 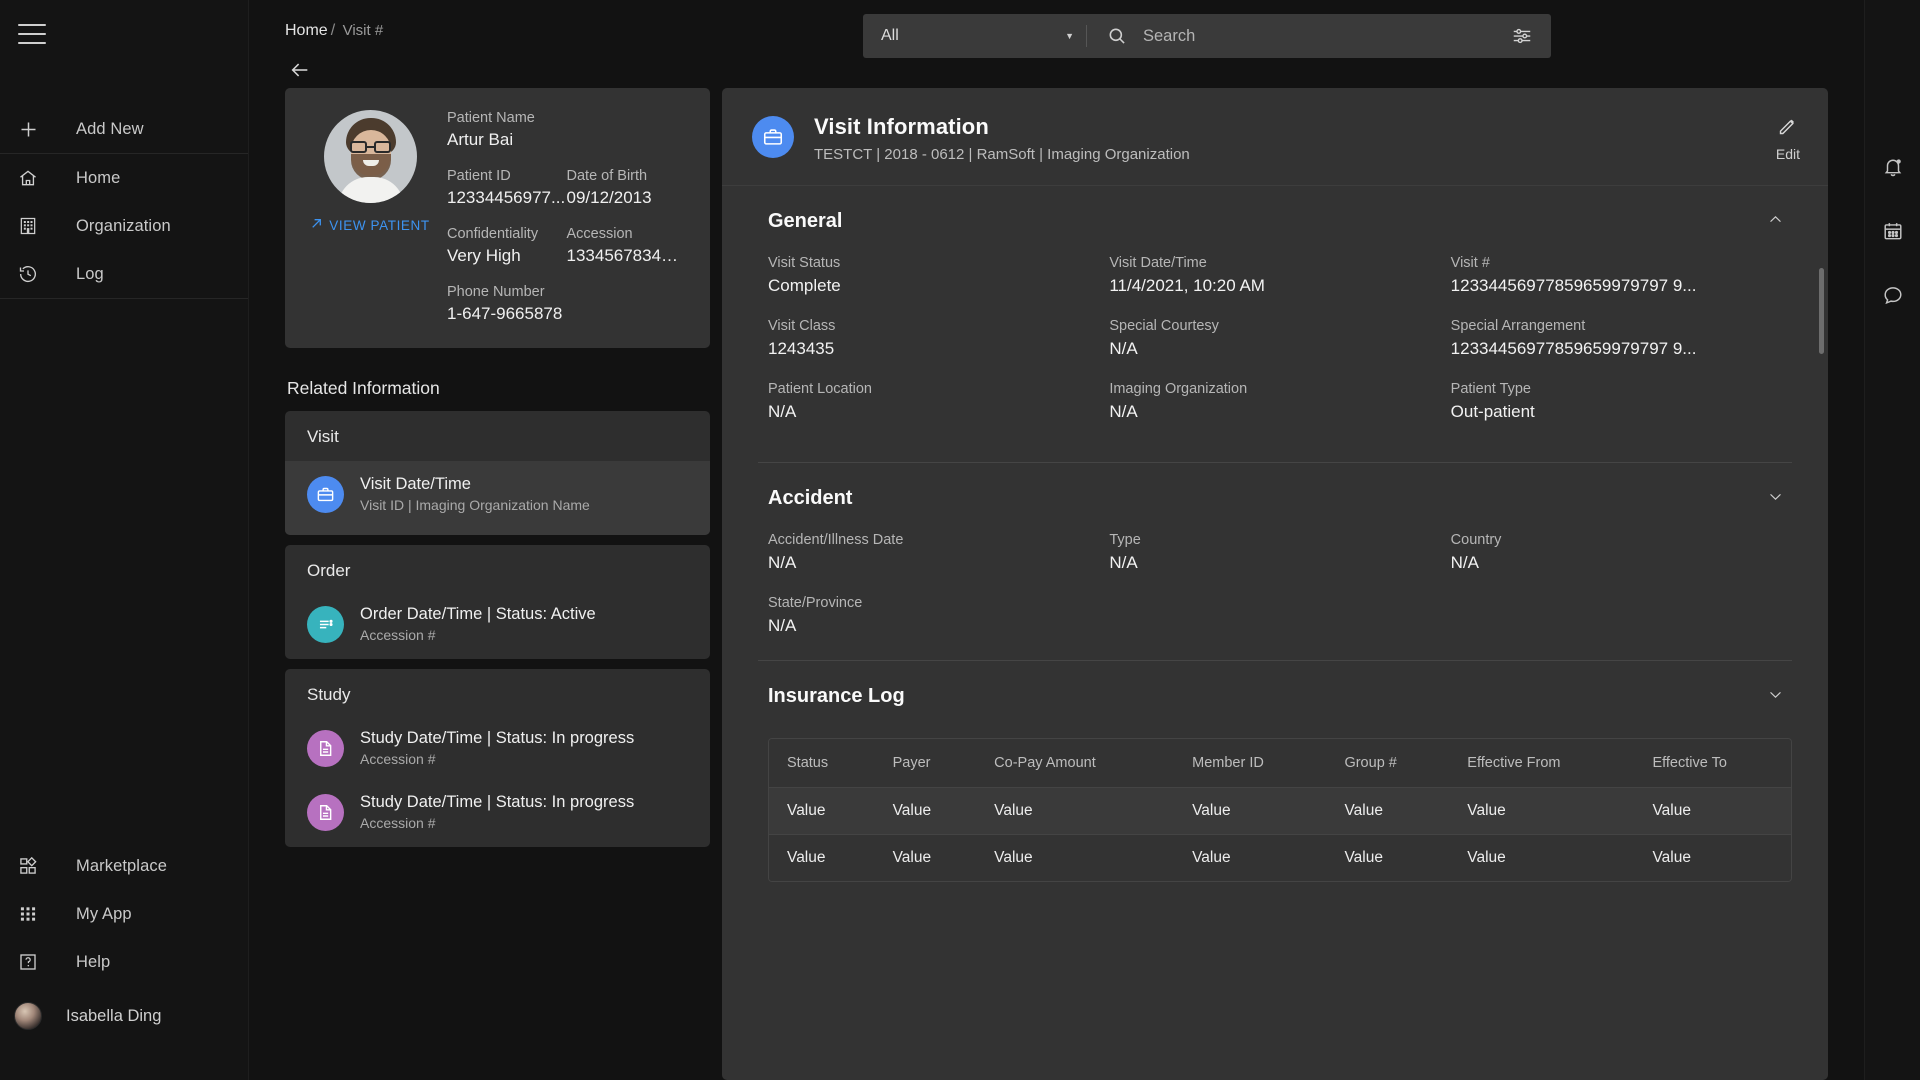 What do you see at coordinates (475, 505) in the screenshot?
I see `related-row-secondary: Visit ID | Imaging Organization Name` at bounding box center [475, 505].